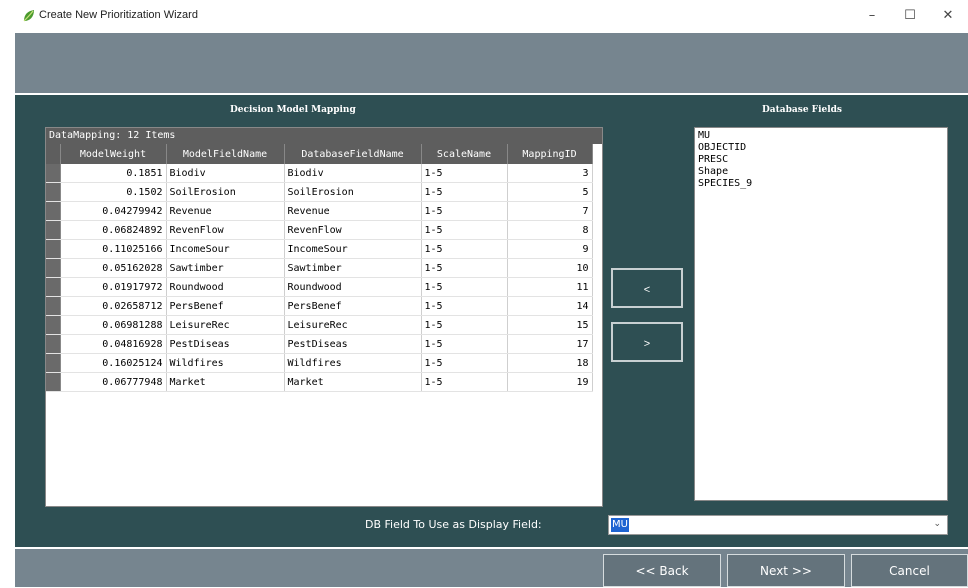  What do you see at coordinates (113, 325) in the screenshot?
I see `cell-modelweight: 0.06981288` at bounding box center [113, 325].